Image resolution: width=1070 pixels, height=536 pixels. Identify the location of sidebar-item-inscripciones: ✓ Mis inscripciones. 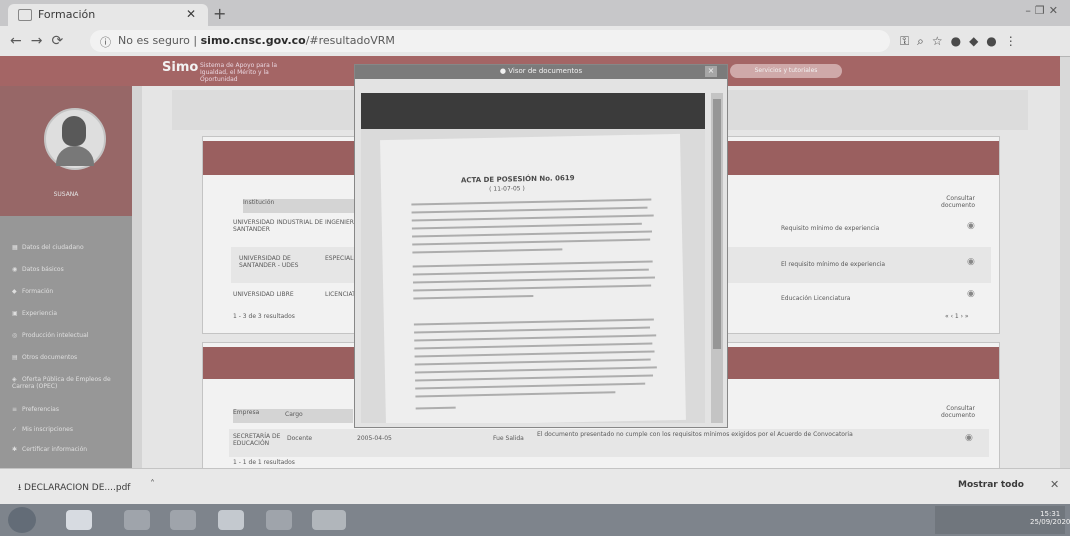
(42, 429).